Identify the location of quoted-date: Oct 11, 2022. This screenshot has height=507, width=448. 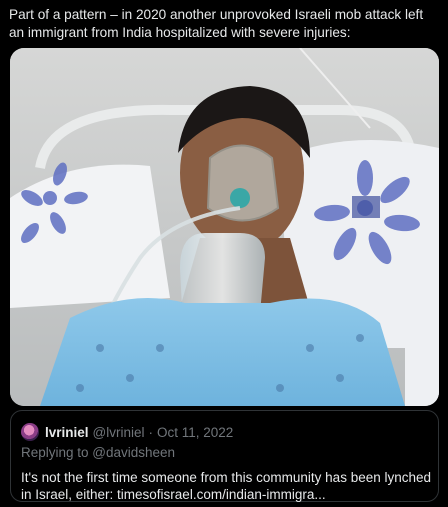
(195, 432).